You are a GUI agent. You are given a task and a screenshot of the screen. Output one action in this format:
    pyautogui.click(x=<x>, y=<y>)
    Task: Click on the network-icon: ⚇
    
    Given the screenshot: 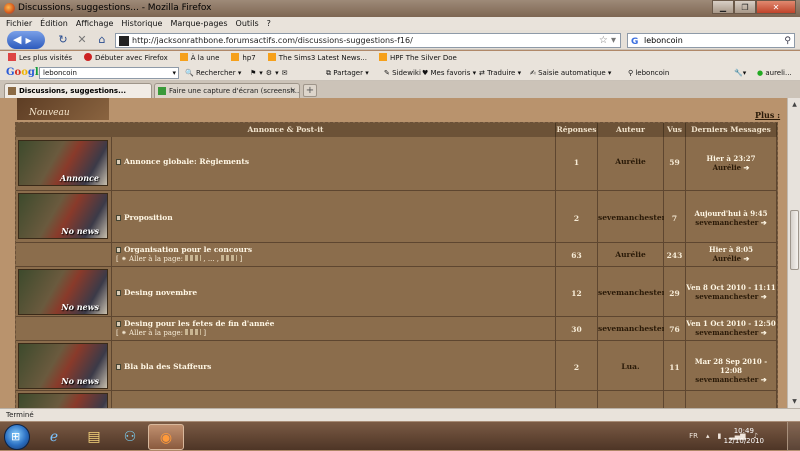 What is the action you would take?
    pyautogui.click(x=130, y=437)
    